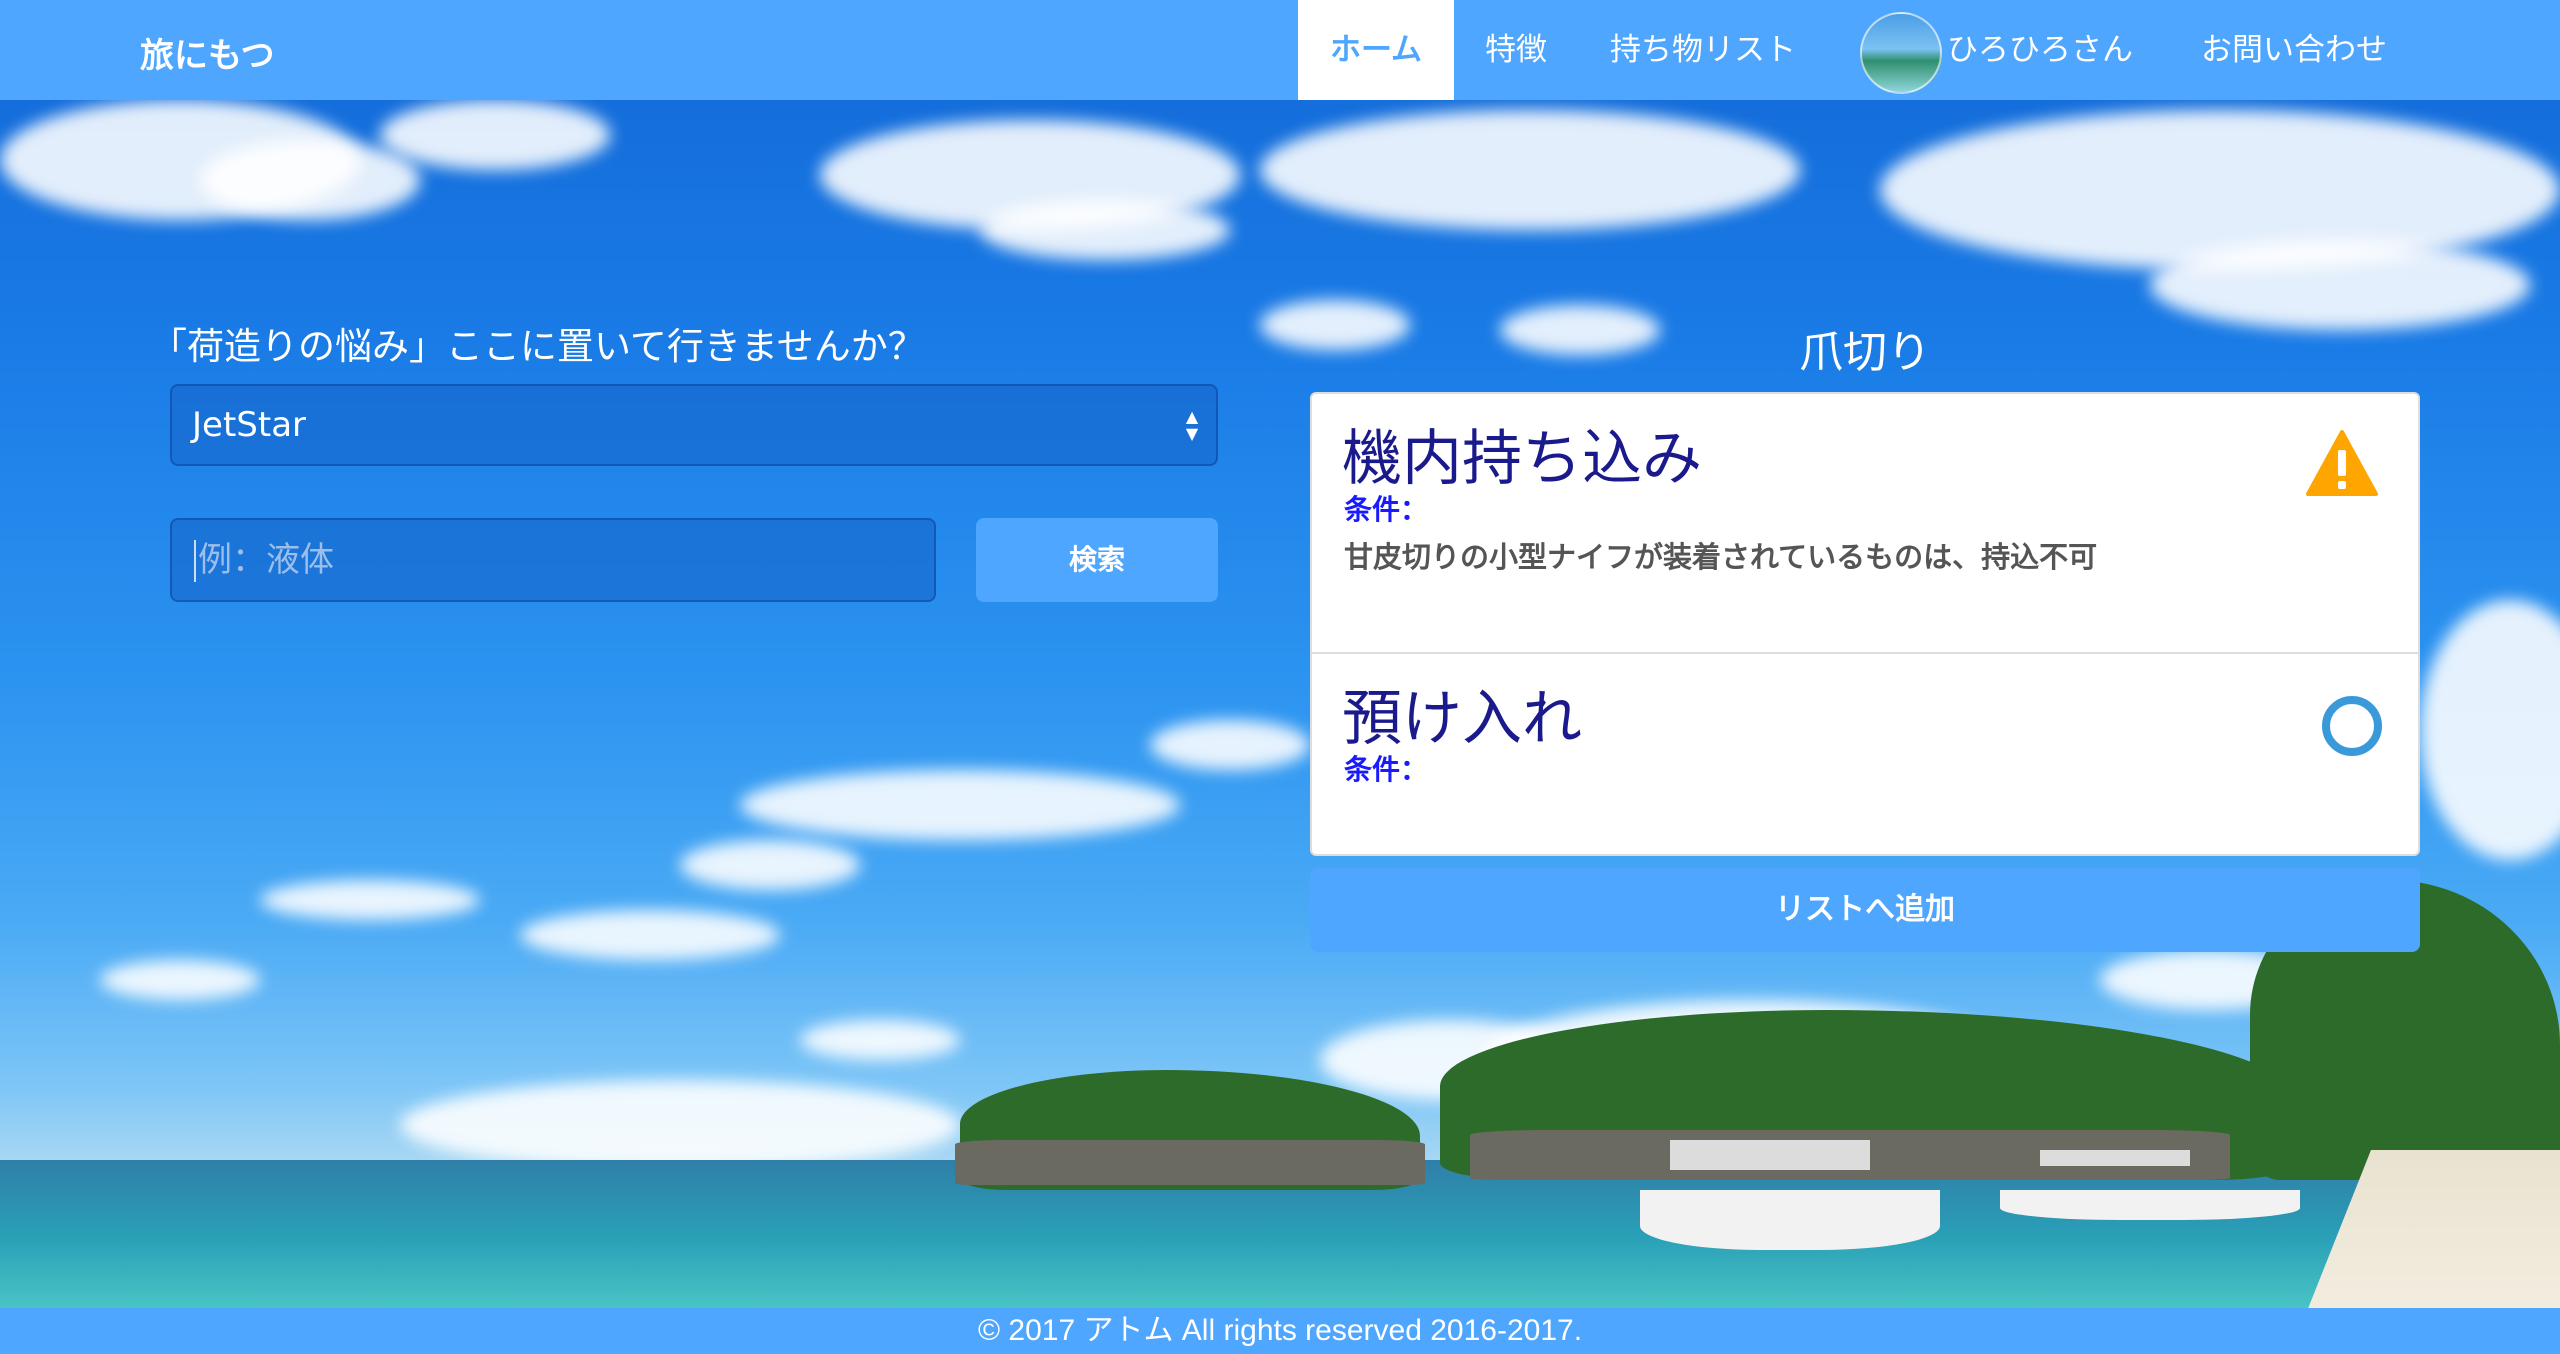  I want to click on circle-ok-icon, so click(2352, 726).